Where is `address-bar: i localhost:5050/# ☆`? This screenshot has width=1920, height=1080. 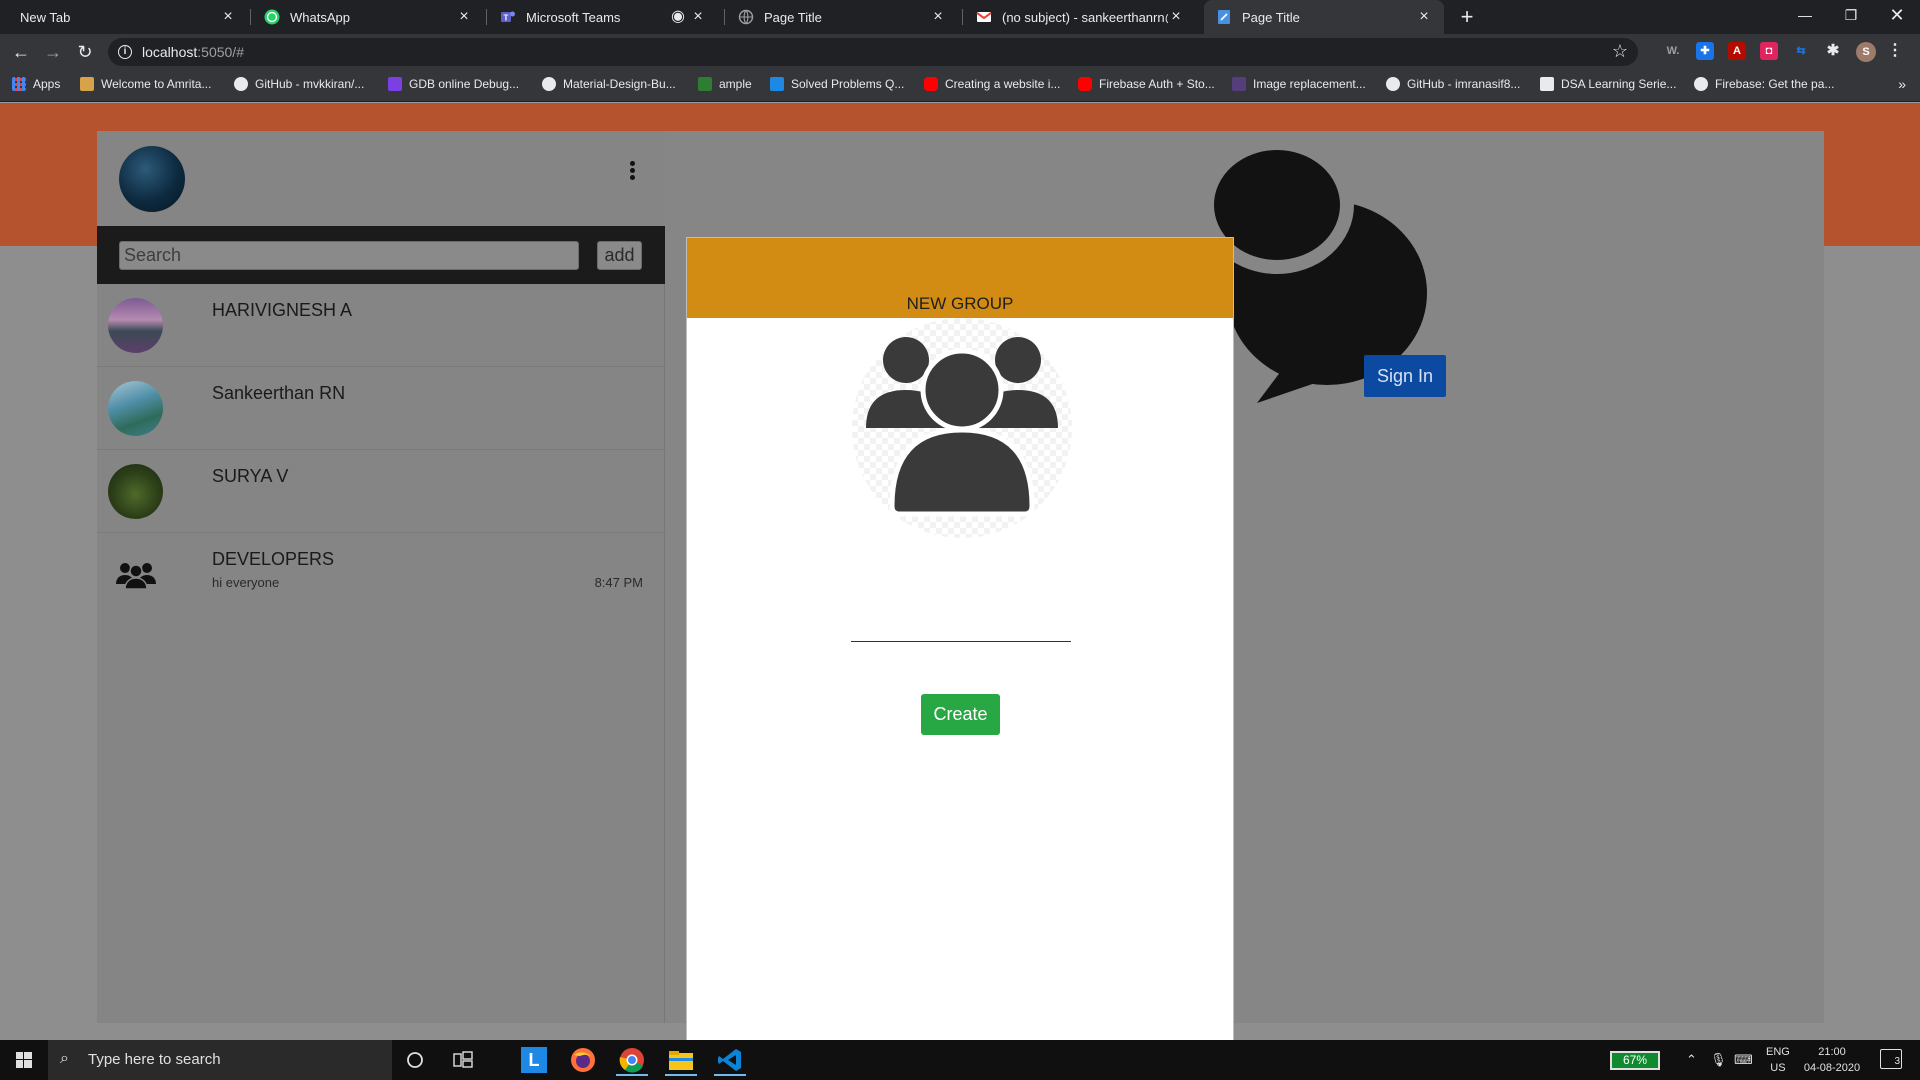
address-bar: i localhost:5050/# ☆ is located at coordinates (873, 52).